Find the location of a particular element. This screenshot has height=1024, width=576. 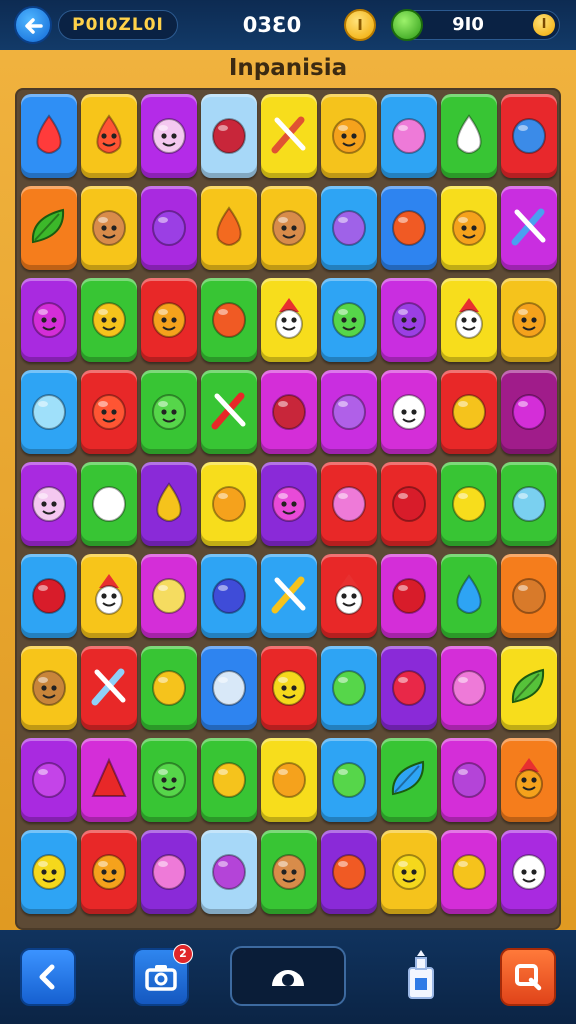

tile-green-mango is located at coordinates (349, 688).